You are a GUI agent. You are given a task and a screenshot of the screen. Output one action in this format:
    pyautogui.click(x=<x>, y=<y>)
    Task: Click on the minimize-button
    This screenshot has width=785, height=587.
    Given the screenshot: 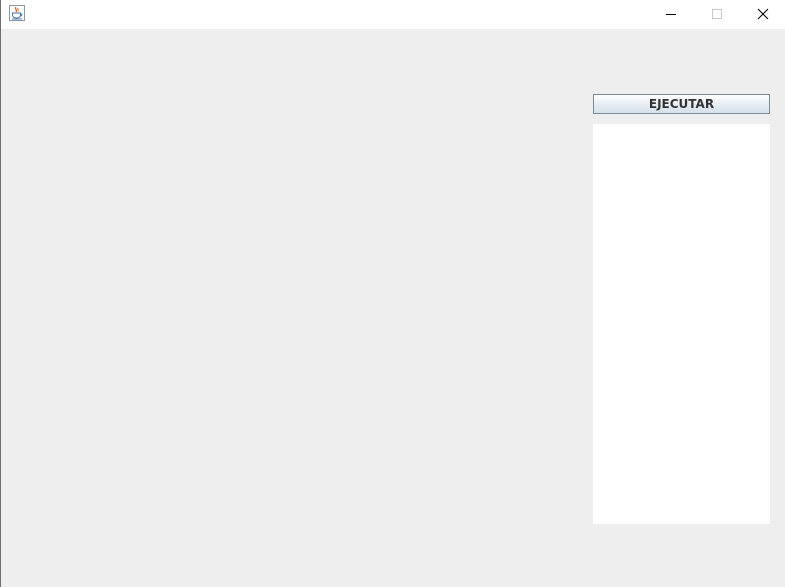 What is the action you would take?
    pyautogui.click(x=671, y=14)
    